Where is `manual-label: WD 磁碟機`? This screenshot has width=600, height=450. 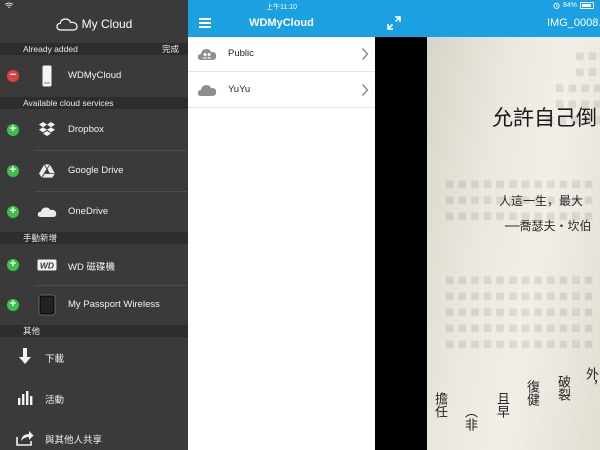
manual-label: WD 磁碟機 is located at coordinates (91, 267).